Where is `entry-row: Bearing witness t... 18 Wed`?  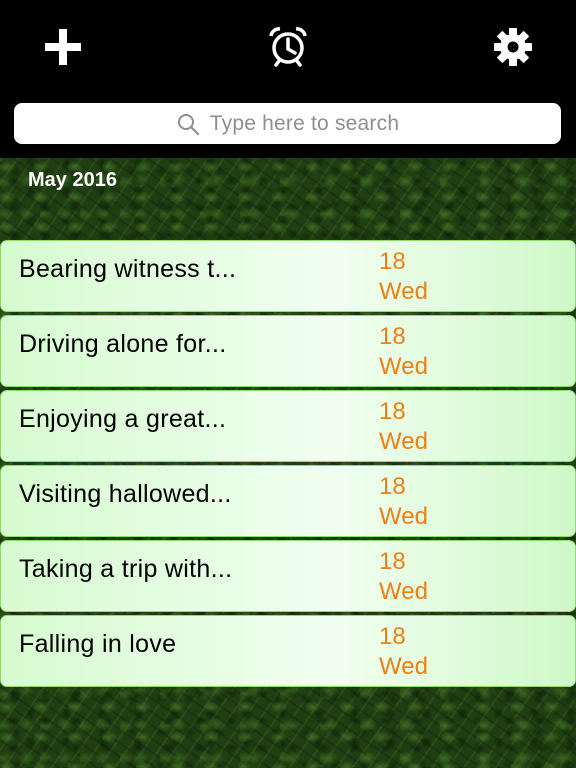 entry-row: Bearing witness t... 18 Wed is located at coordinates (288, 276).